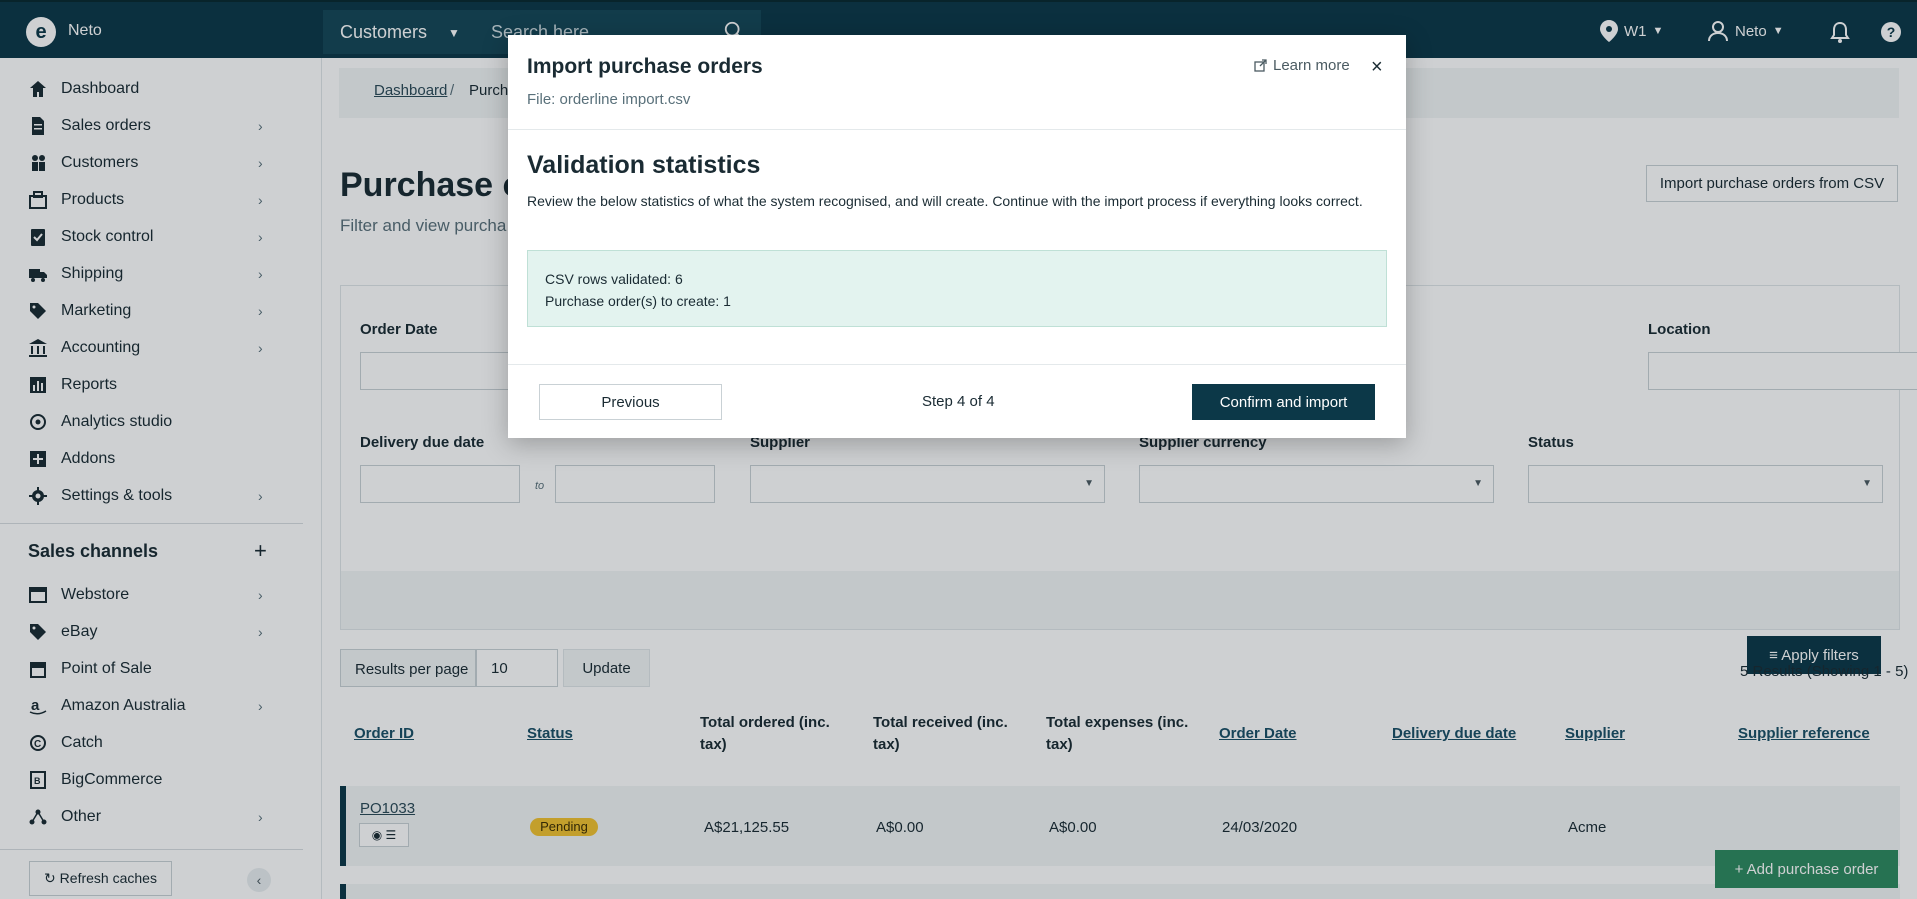 The height and width of the screenshot is (899, 1917). Describe the element at coordinates (630, 402) in the screenshot. I see `previous-button: Previous` at that location.